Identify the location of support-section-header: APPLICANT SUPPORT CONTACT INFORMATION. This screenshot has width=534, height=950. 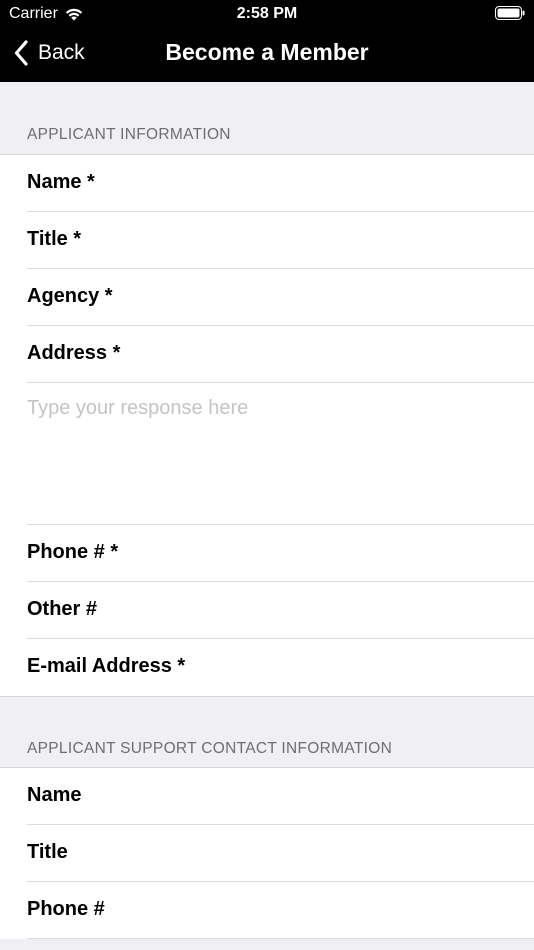
(210, 748).